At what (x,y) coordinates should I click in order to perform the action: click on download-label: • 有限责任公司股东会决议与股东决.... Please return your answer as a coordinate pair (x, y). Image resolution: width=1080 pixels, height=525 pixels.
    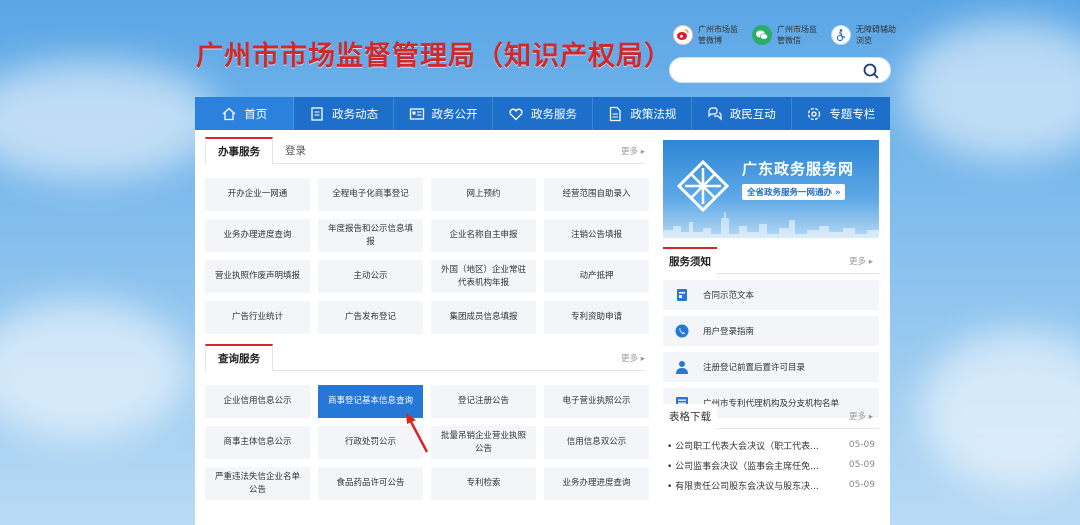
    Looking at the image, I should click on (743, 486).